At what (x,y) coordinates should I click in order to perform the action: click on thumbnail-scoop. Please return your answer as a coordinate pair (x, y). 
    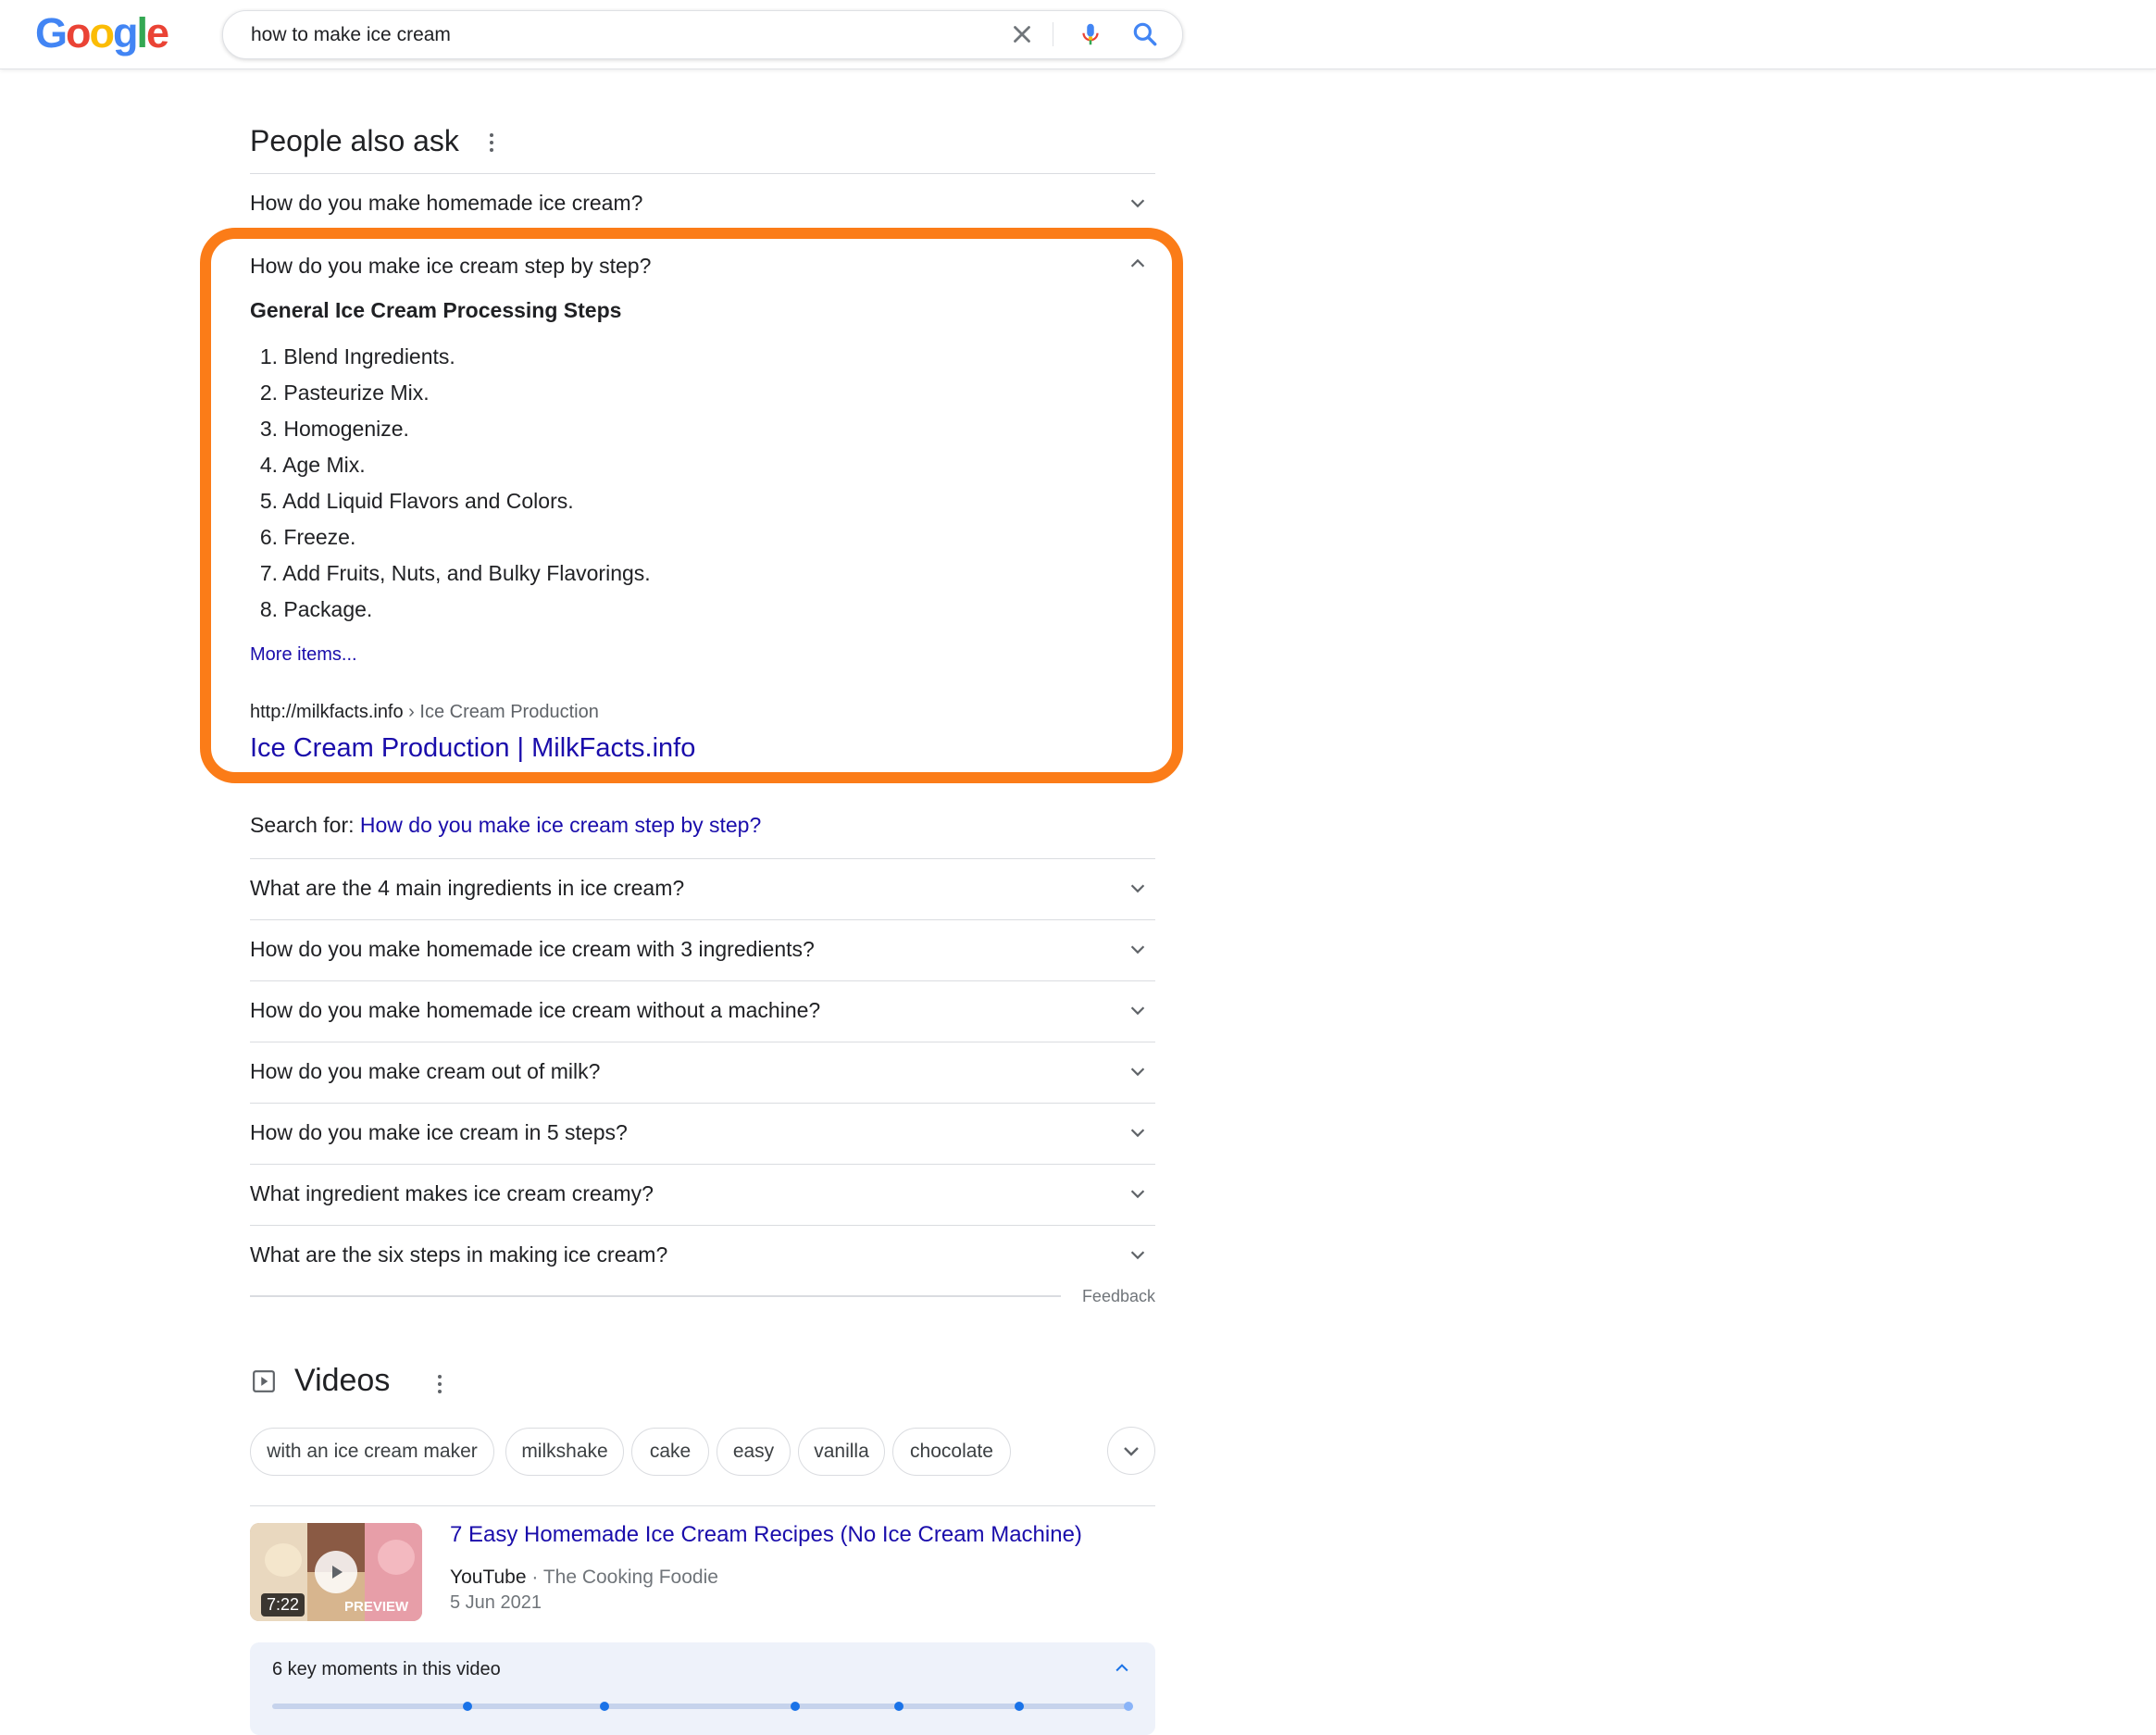
    Looking at the image, I should click on (396, 1558).